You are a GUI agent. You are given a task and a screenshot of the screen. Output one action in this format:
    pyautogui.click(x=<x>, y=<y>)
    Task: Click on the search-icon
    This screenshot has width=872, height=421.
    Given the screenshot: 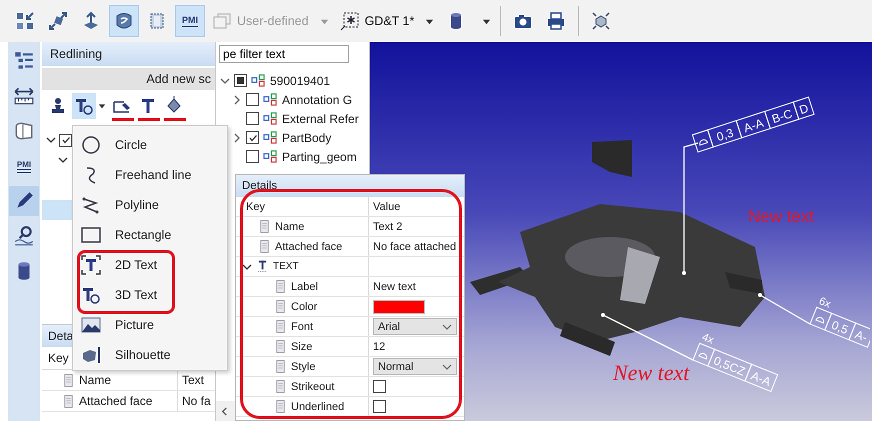 What is the action you would take?
    pyautogui.click(x=24, y=236)
    